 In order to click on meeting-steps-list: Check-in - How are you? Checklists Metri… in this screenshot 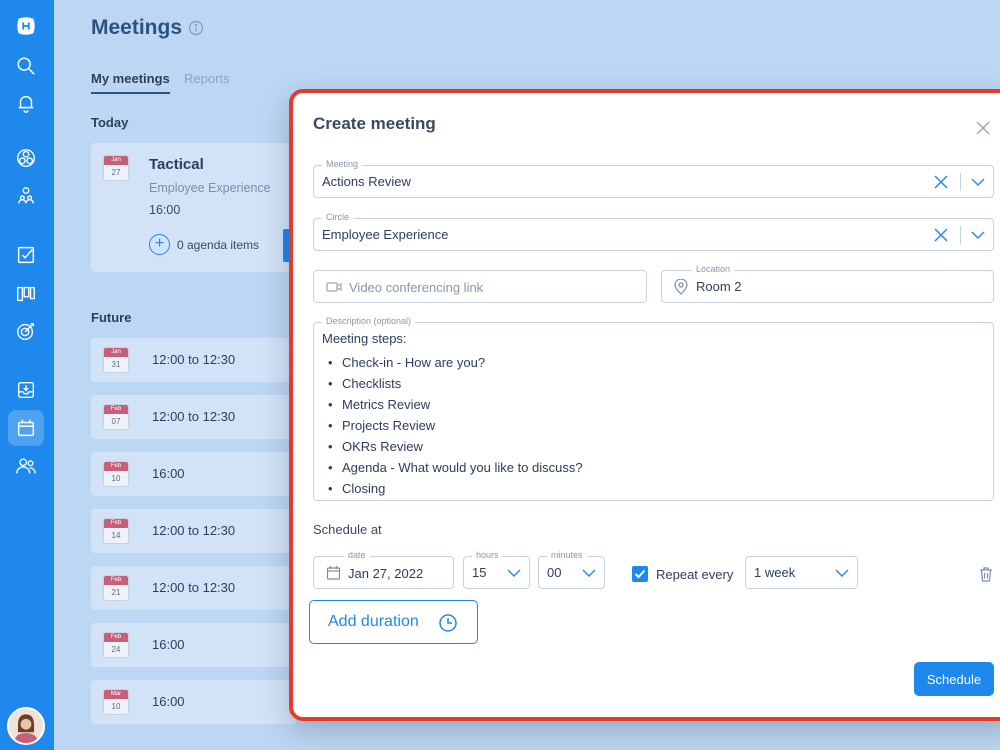, I will do `click(454, 425)`.